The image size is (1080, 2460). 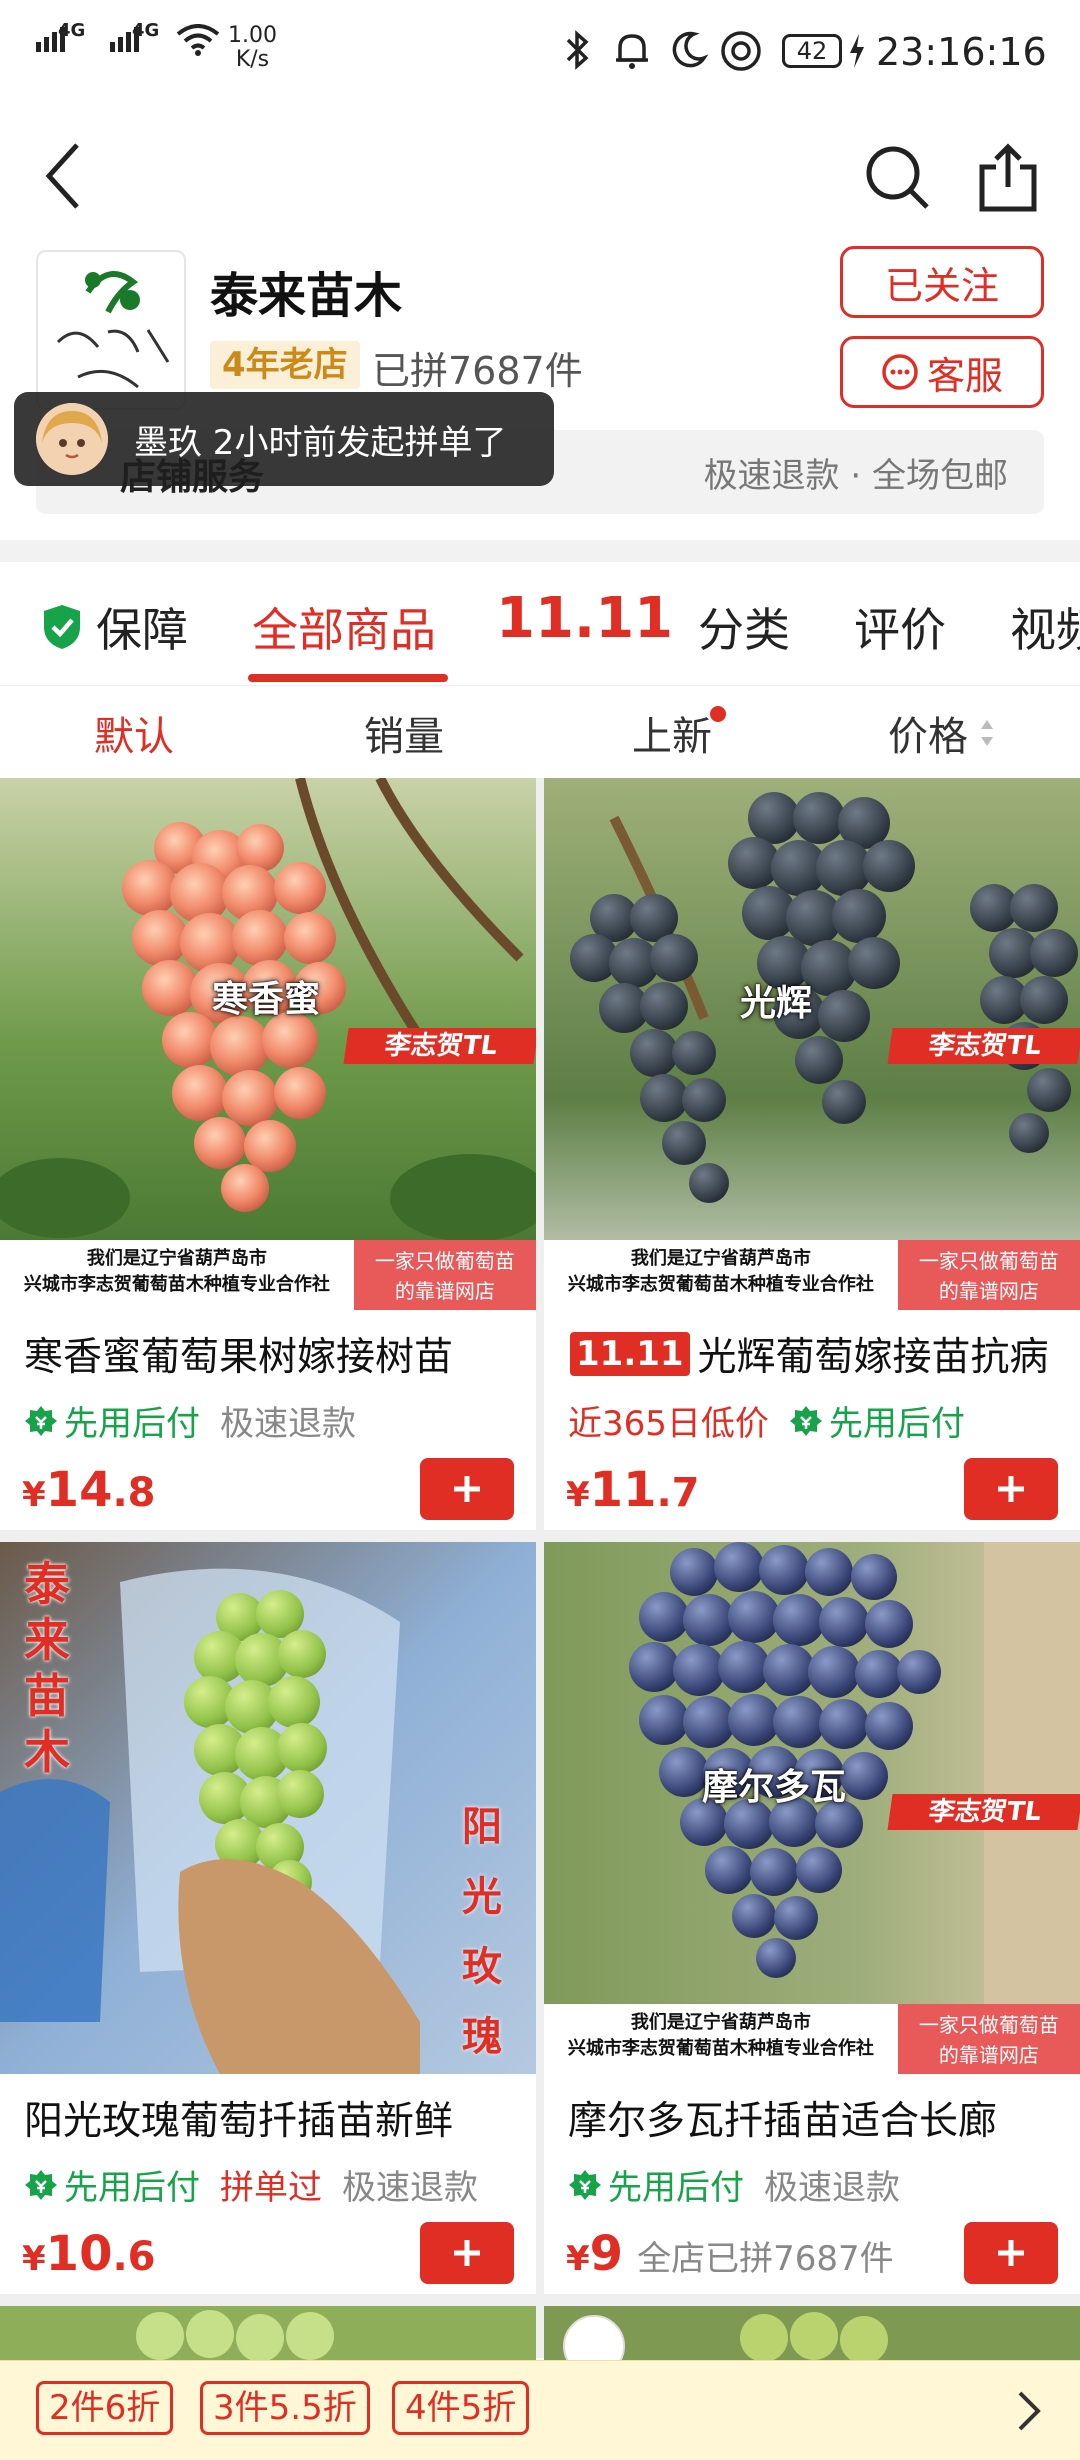 I want to click on follow-button: 已关注, so click(x=942, y=282).